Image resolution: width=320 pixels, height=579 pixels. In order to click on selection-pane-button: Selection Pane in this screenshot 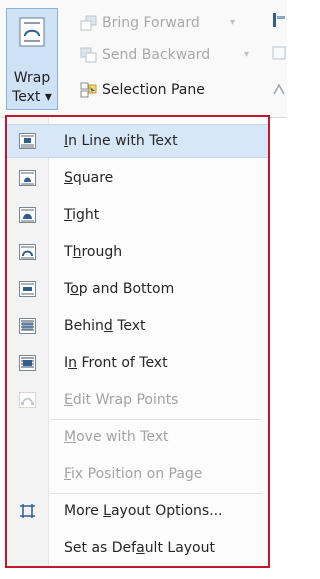, I will do `click(160, 90)`.